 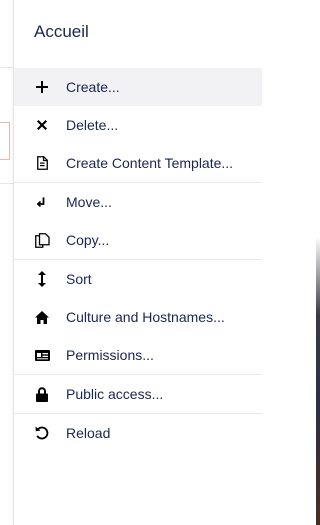 I want to click on delete-x-icon, so click(x=42, y=125).